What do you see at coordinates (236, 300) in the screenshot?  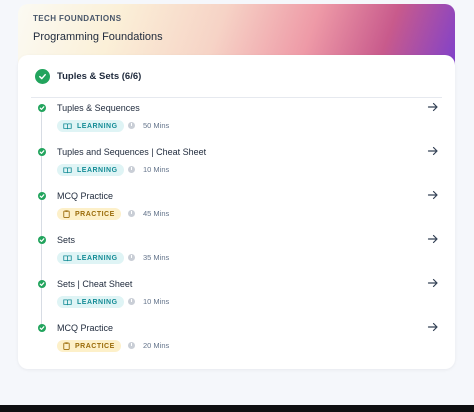 I see `list-item: Sets | Cheat Sheet LEARNING 10 Mins` at bounding box center [236, 300].